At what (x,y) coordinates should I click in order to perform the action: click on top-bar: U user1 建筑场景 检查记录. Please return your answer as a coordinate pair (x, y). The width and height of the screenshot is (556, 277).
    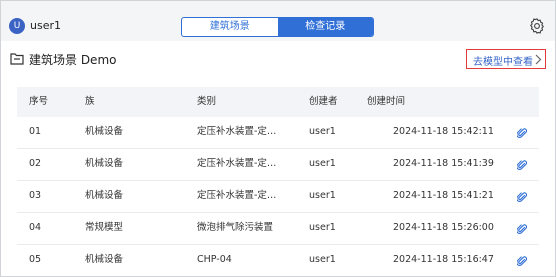
    Looking at the image, I should click on (278, 21).